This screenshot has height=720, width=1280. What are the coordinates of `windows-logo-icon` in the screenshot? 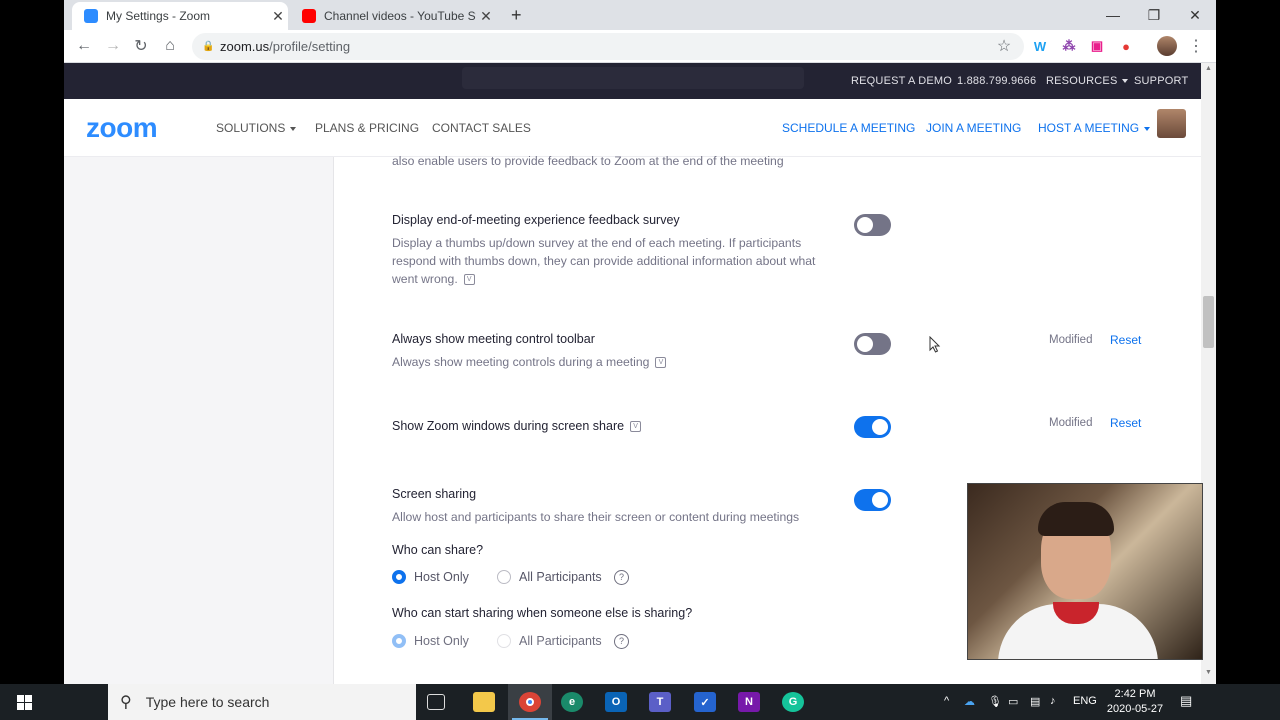 It's located at (24, 702).